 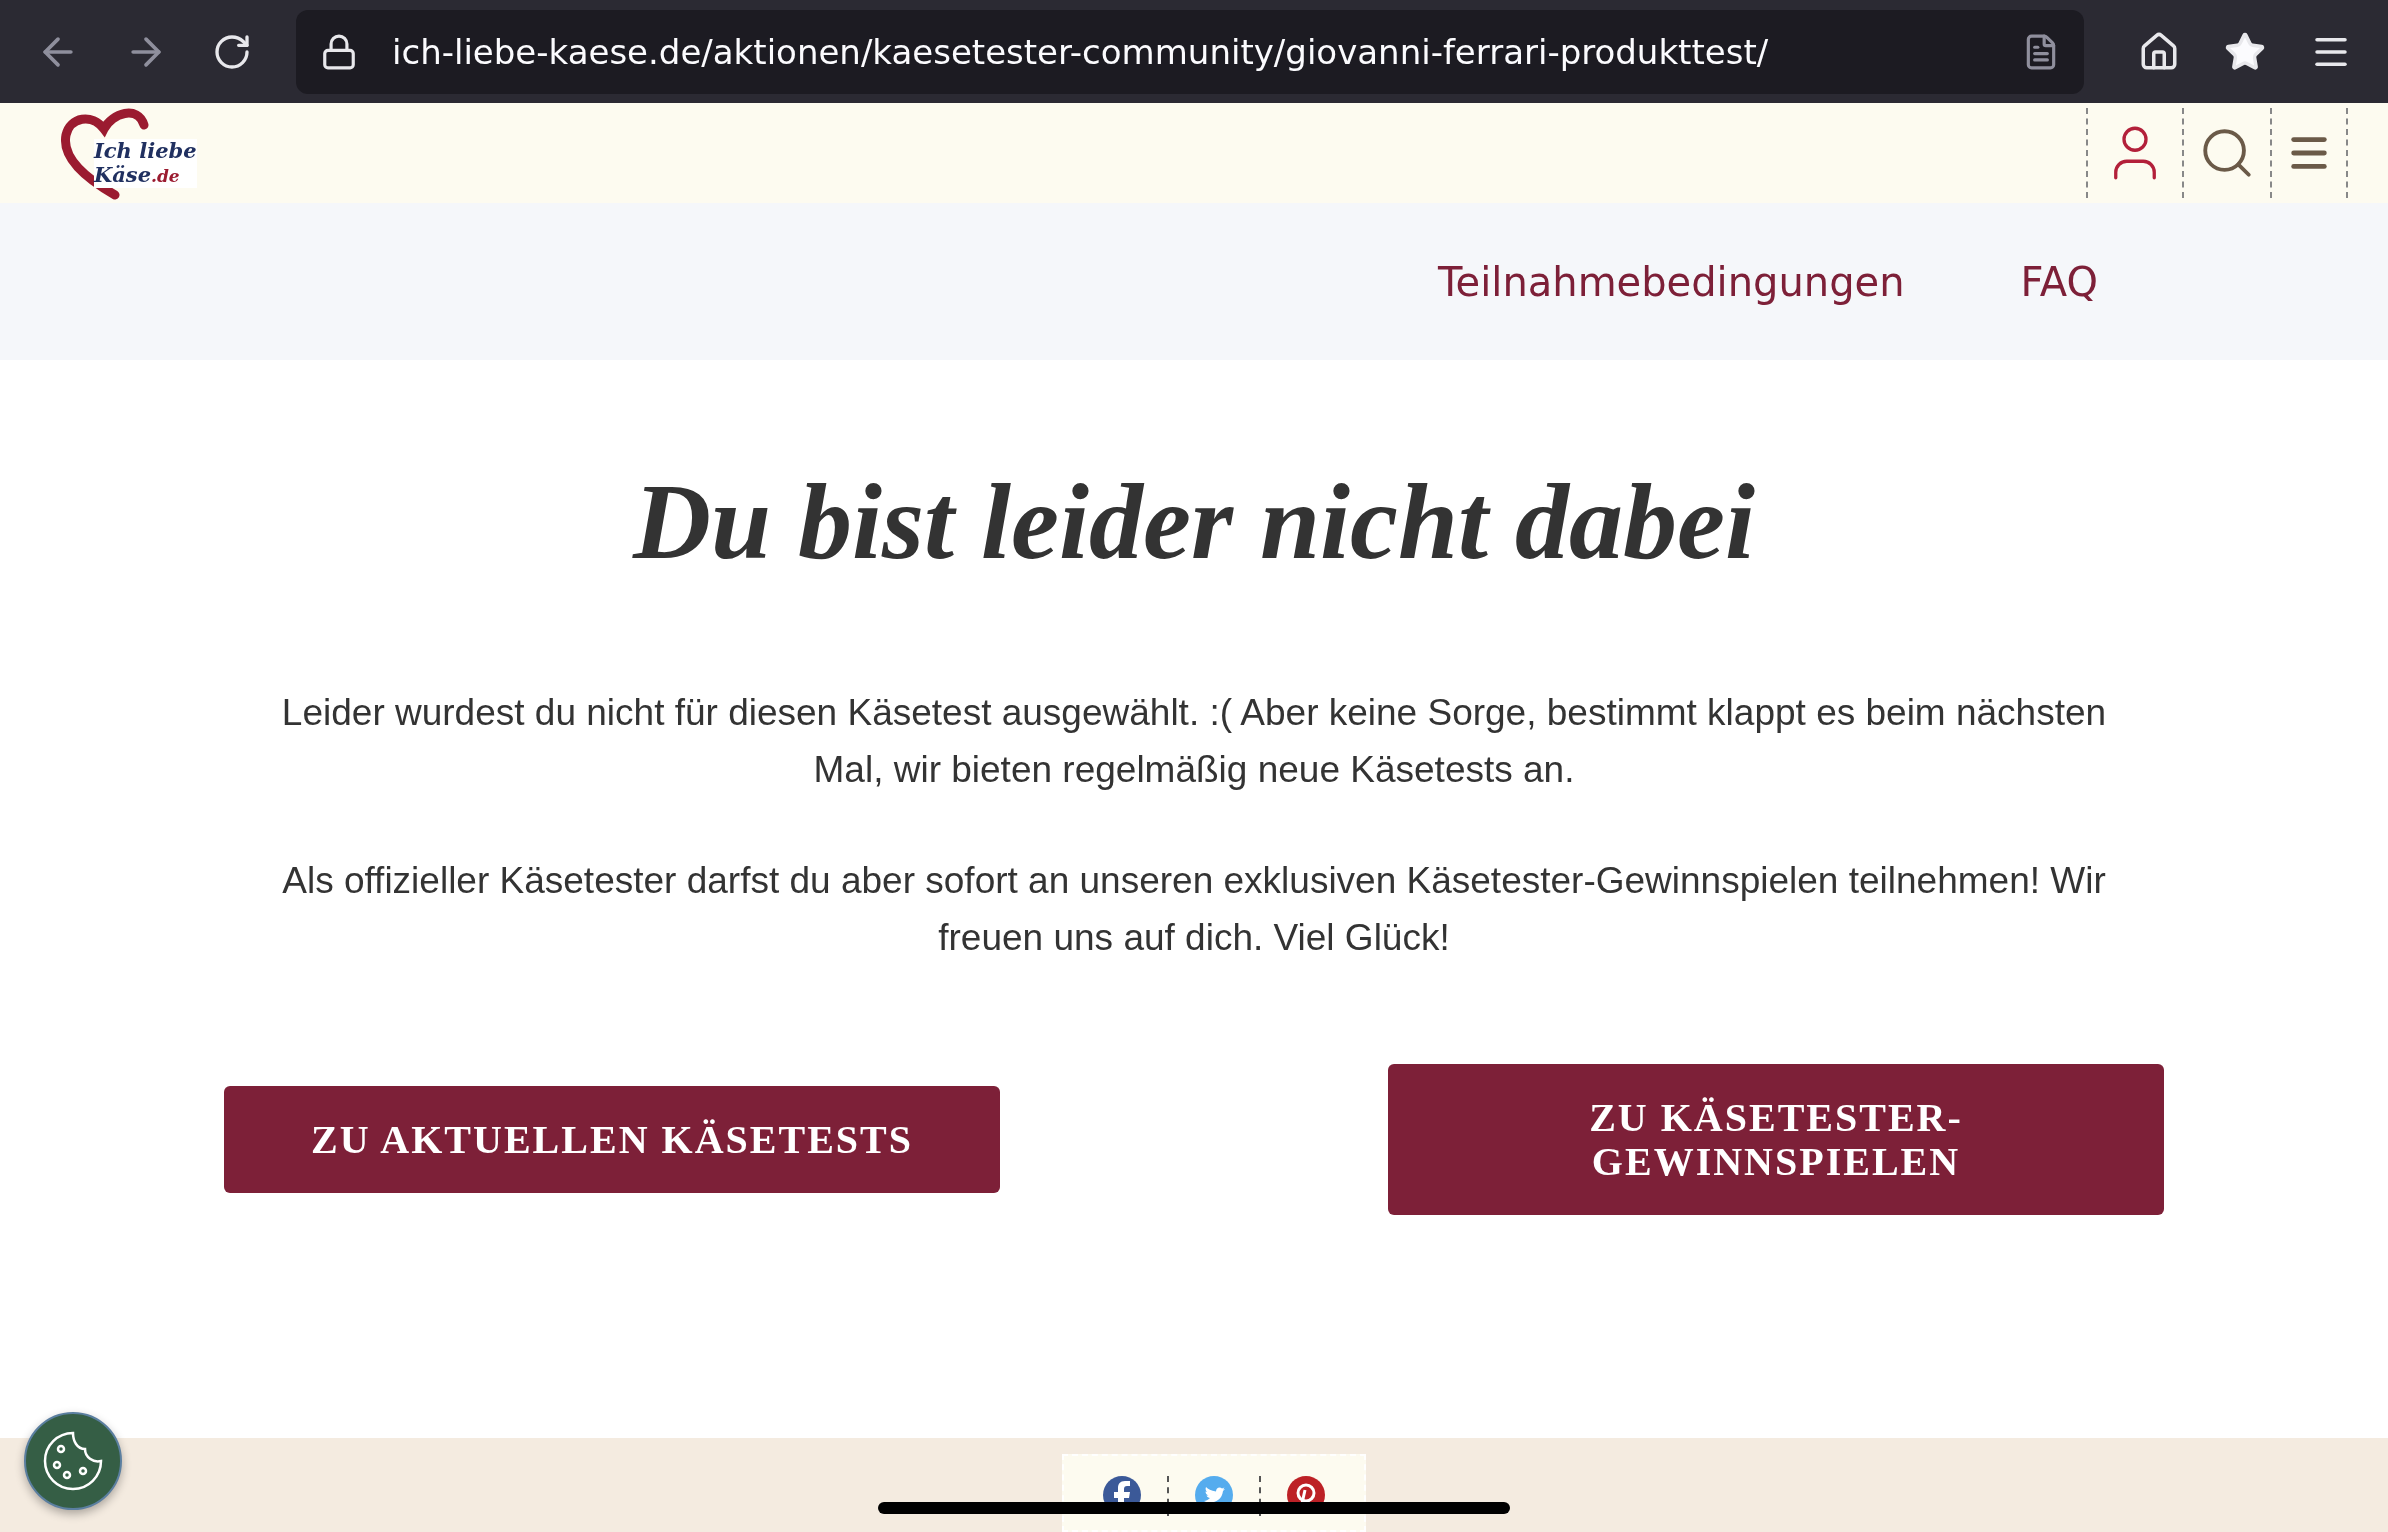 I want to click on url-text: ich-liebe-kaese.de/aktionen/kaesetester-community/giovanni-ferrari-produkttest/, so click(x=1081, y=51).